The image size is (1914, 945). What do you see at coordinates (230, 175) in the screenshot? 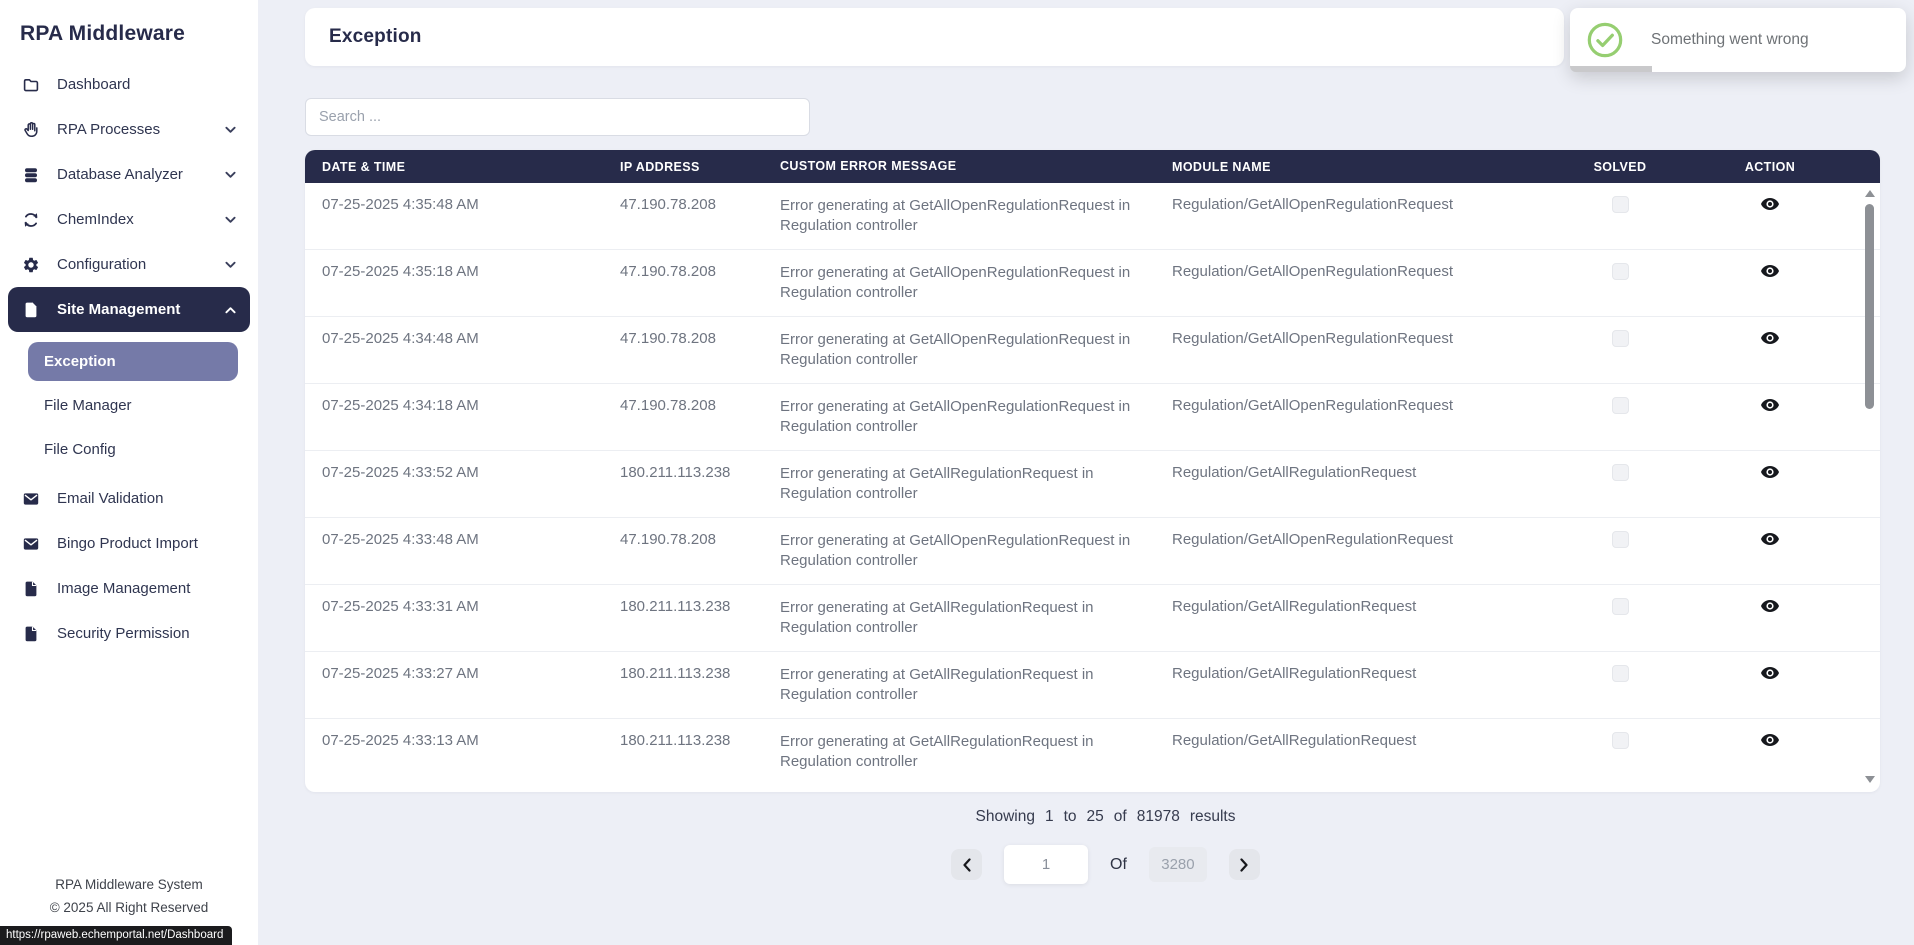
I see `chevron-down-icon` at bounding box center [230, 175].